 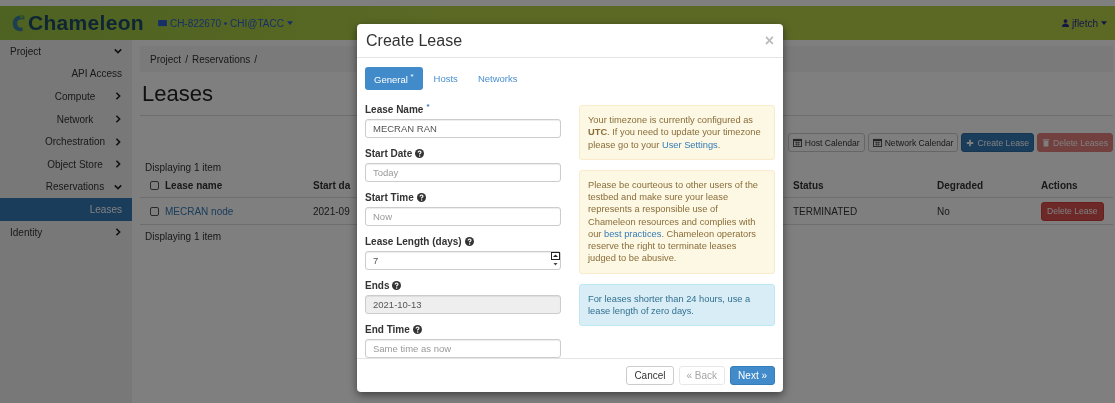 What do you see at coordinates (650, 375) in the screenshot?
I see `dialog-button: Cancel` at bounding box center [650, 375].